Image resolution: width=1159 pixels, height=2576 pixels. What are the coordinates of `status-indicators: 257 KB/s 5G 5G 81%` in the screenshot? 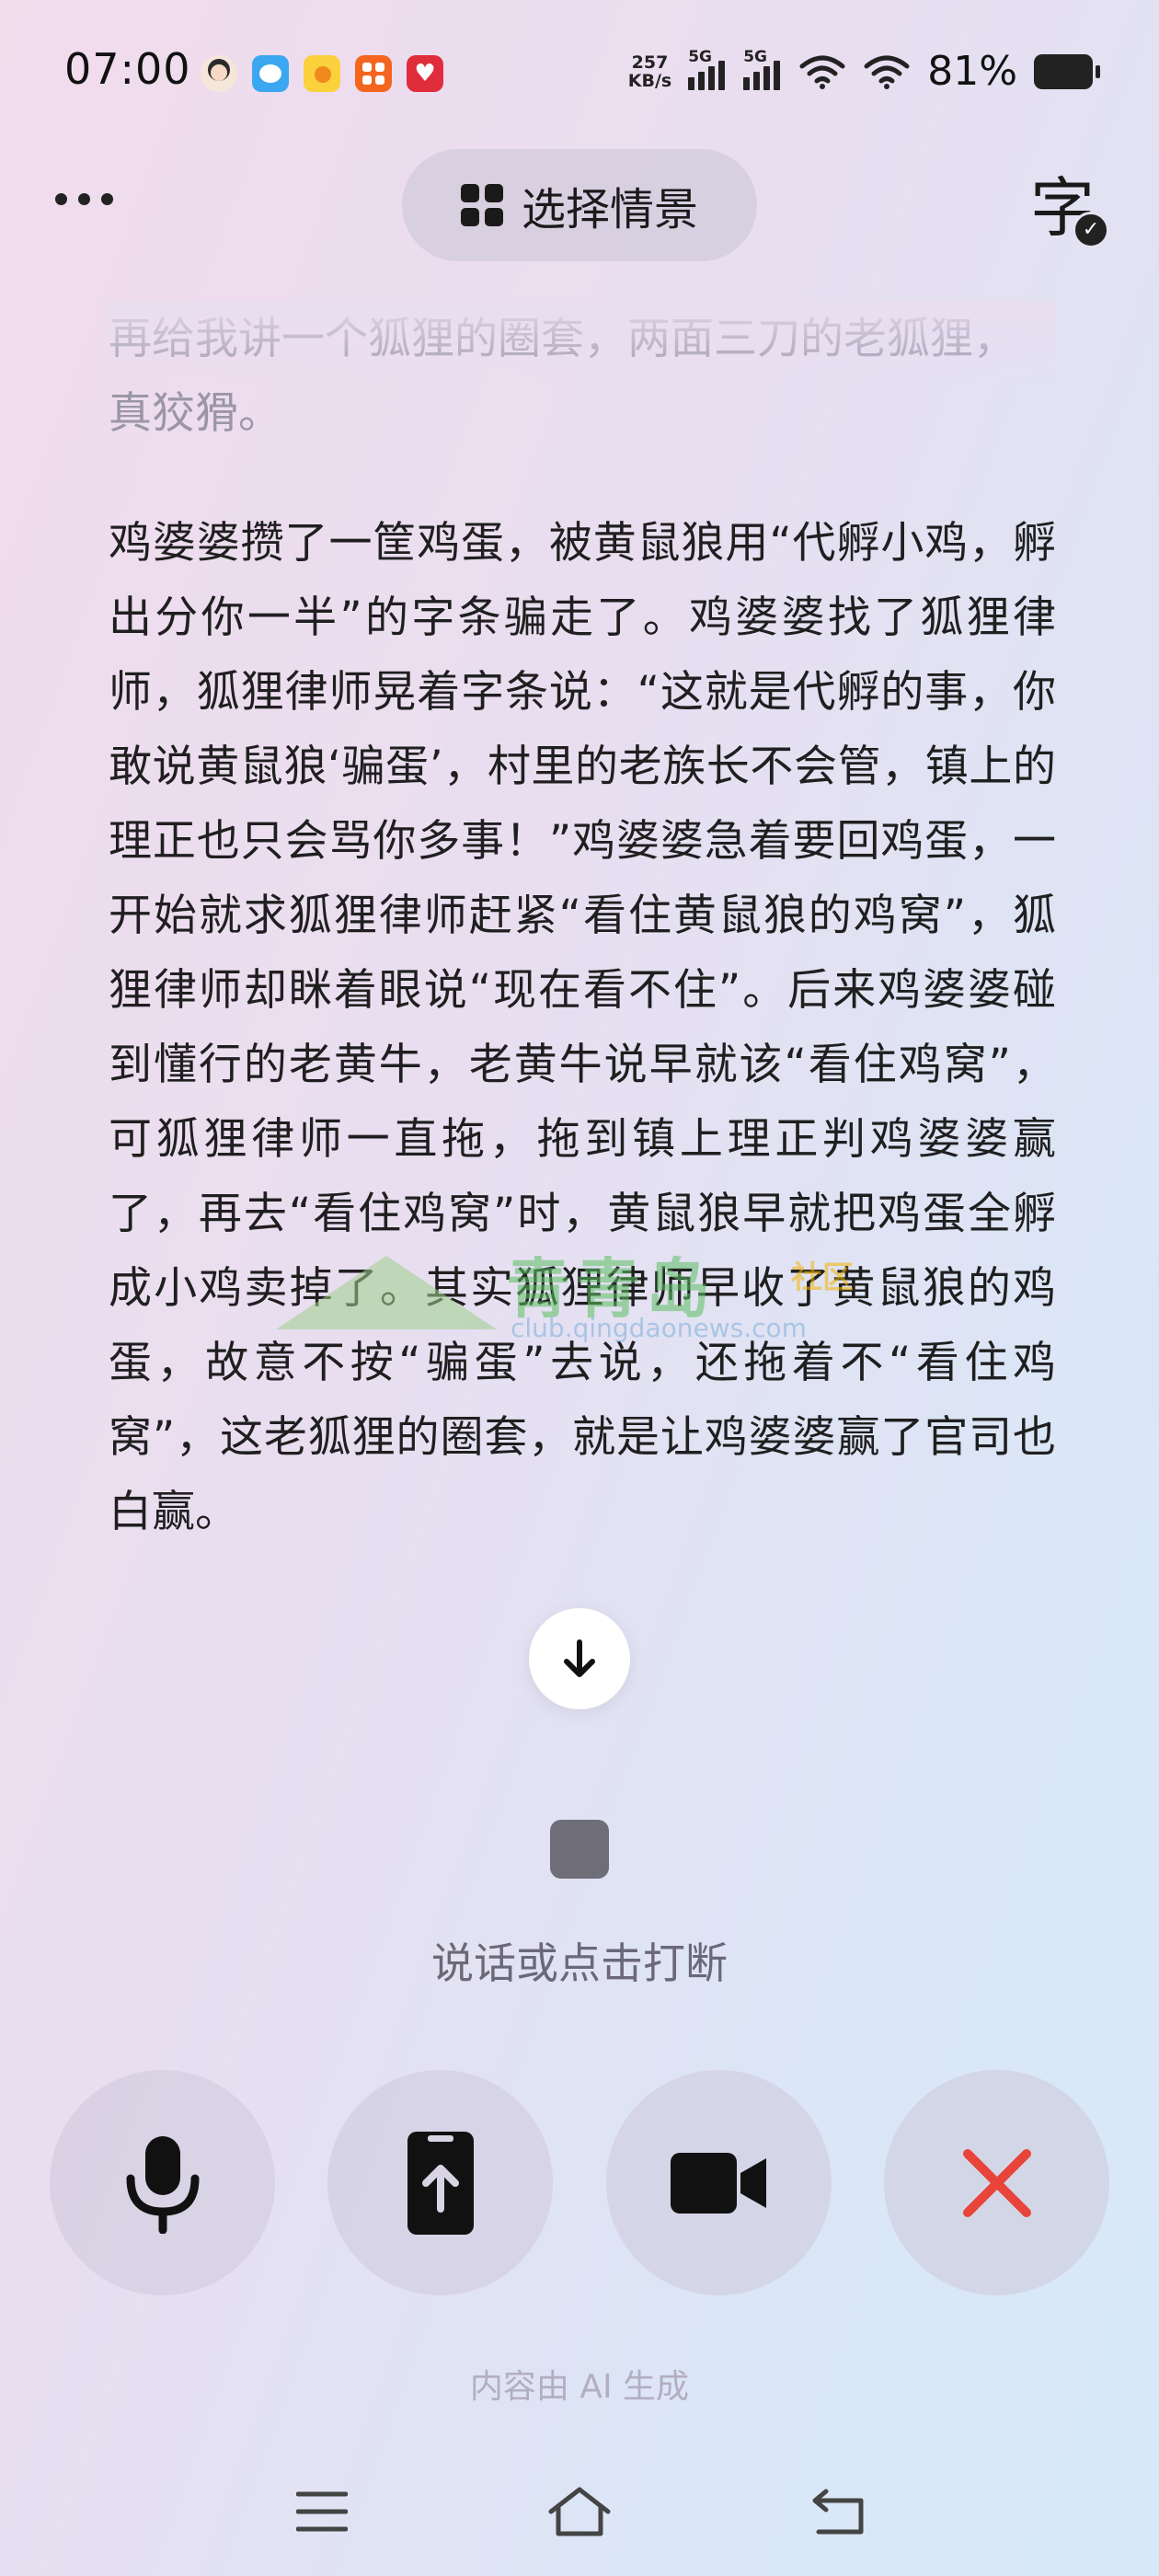 It's located at (864, 71).